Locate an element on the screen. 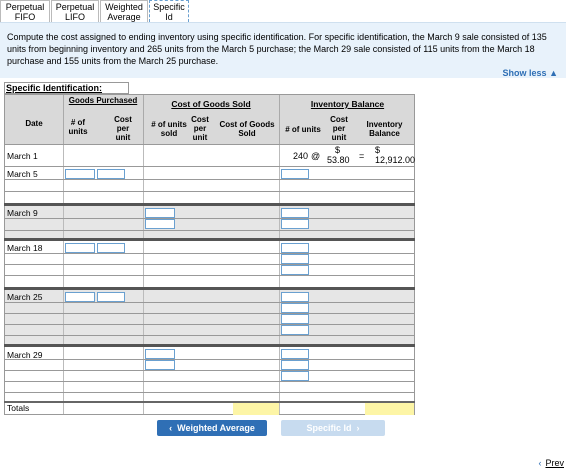  prev-link: ‹ Prev is located at coordinates (551, 463).